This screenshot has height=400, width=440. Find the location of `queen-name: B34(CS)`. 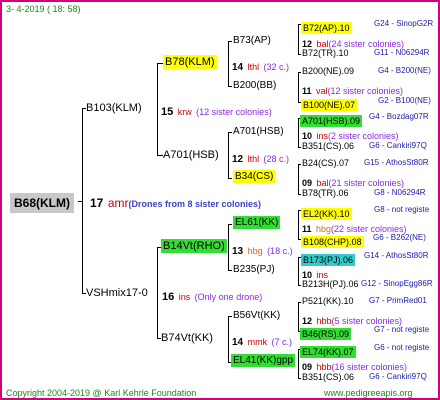

queen-name: B34(CS) is located at coordinates (254, 176).